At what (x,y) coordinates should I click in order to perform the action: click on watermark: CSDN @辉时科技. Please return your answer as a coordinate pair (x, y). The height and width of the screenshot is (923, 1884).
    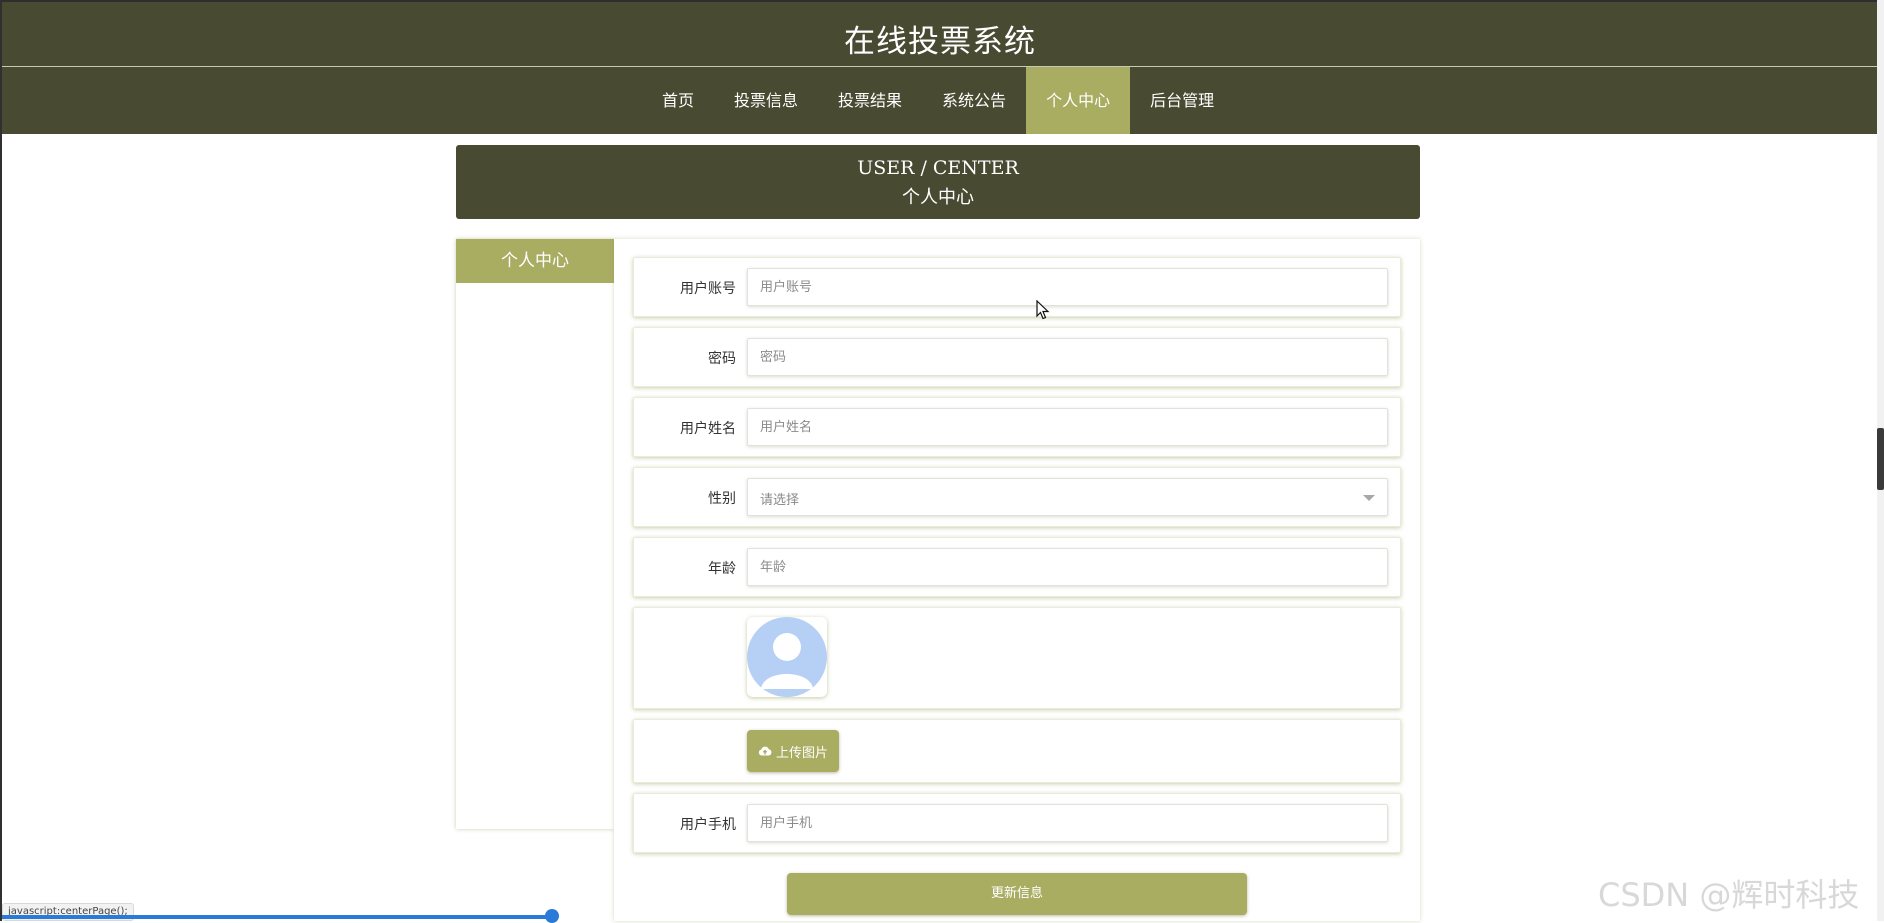
    Looking at the image, I should click on (1729, 895).